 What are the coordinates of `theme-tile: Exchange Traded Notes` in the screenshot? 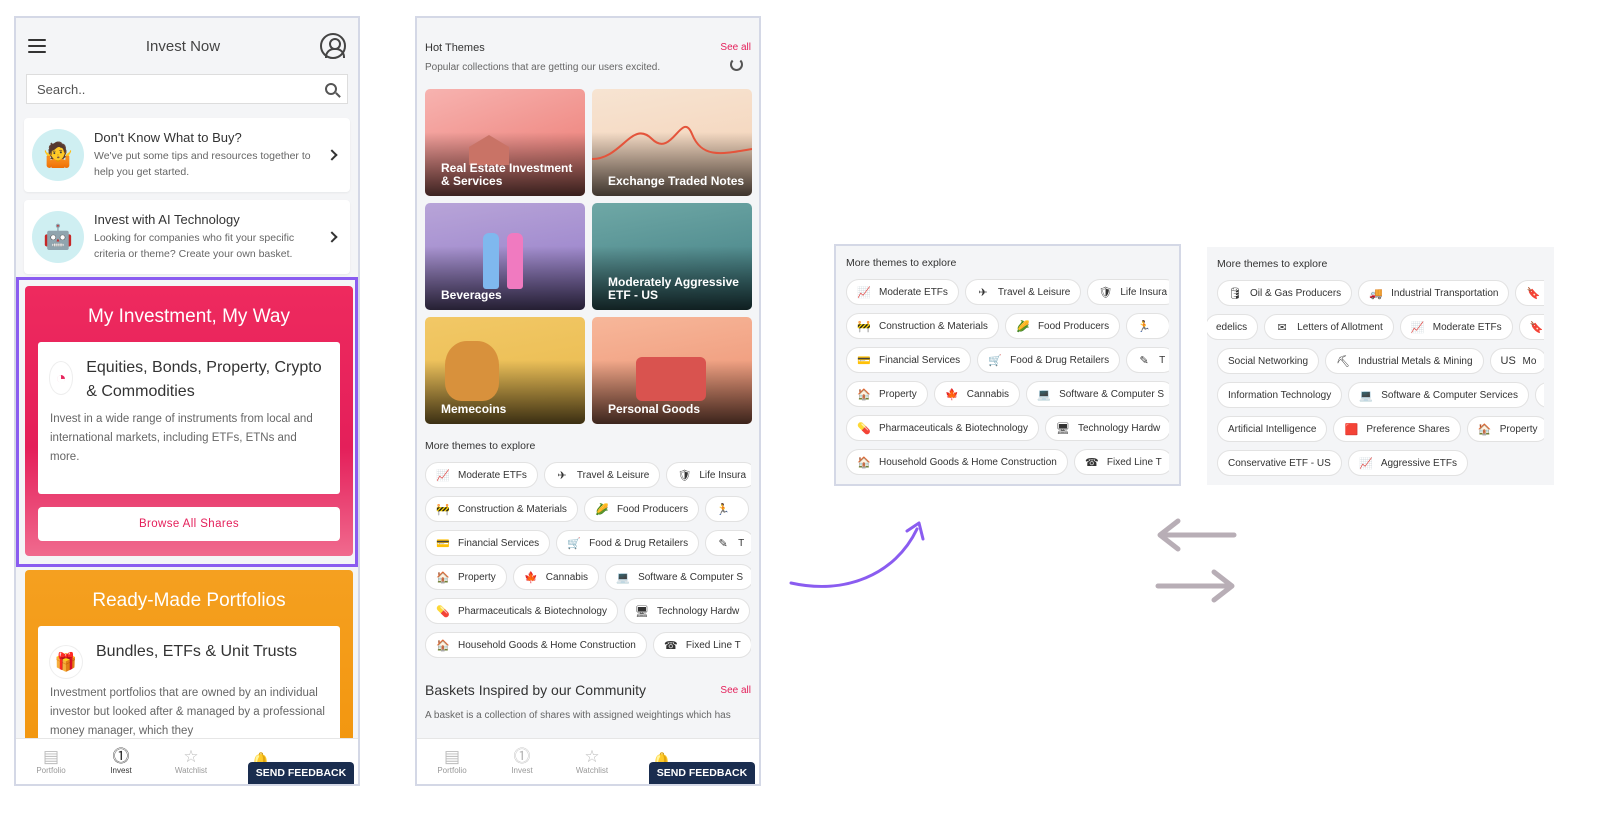 It's located at (672, 142).